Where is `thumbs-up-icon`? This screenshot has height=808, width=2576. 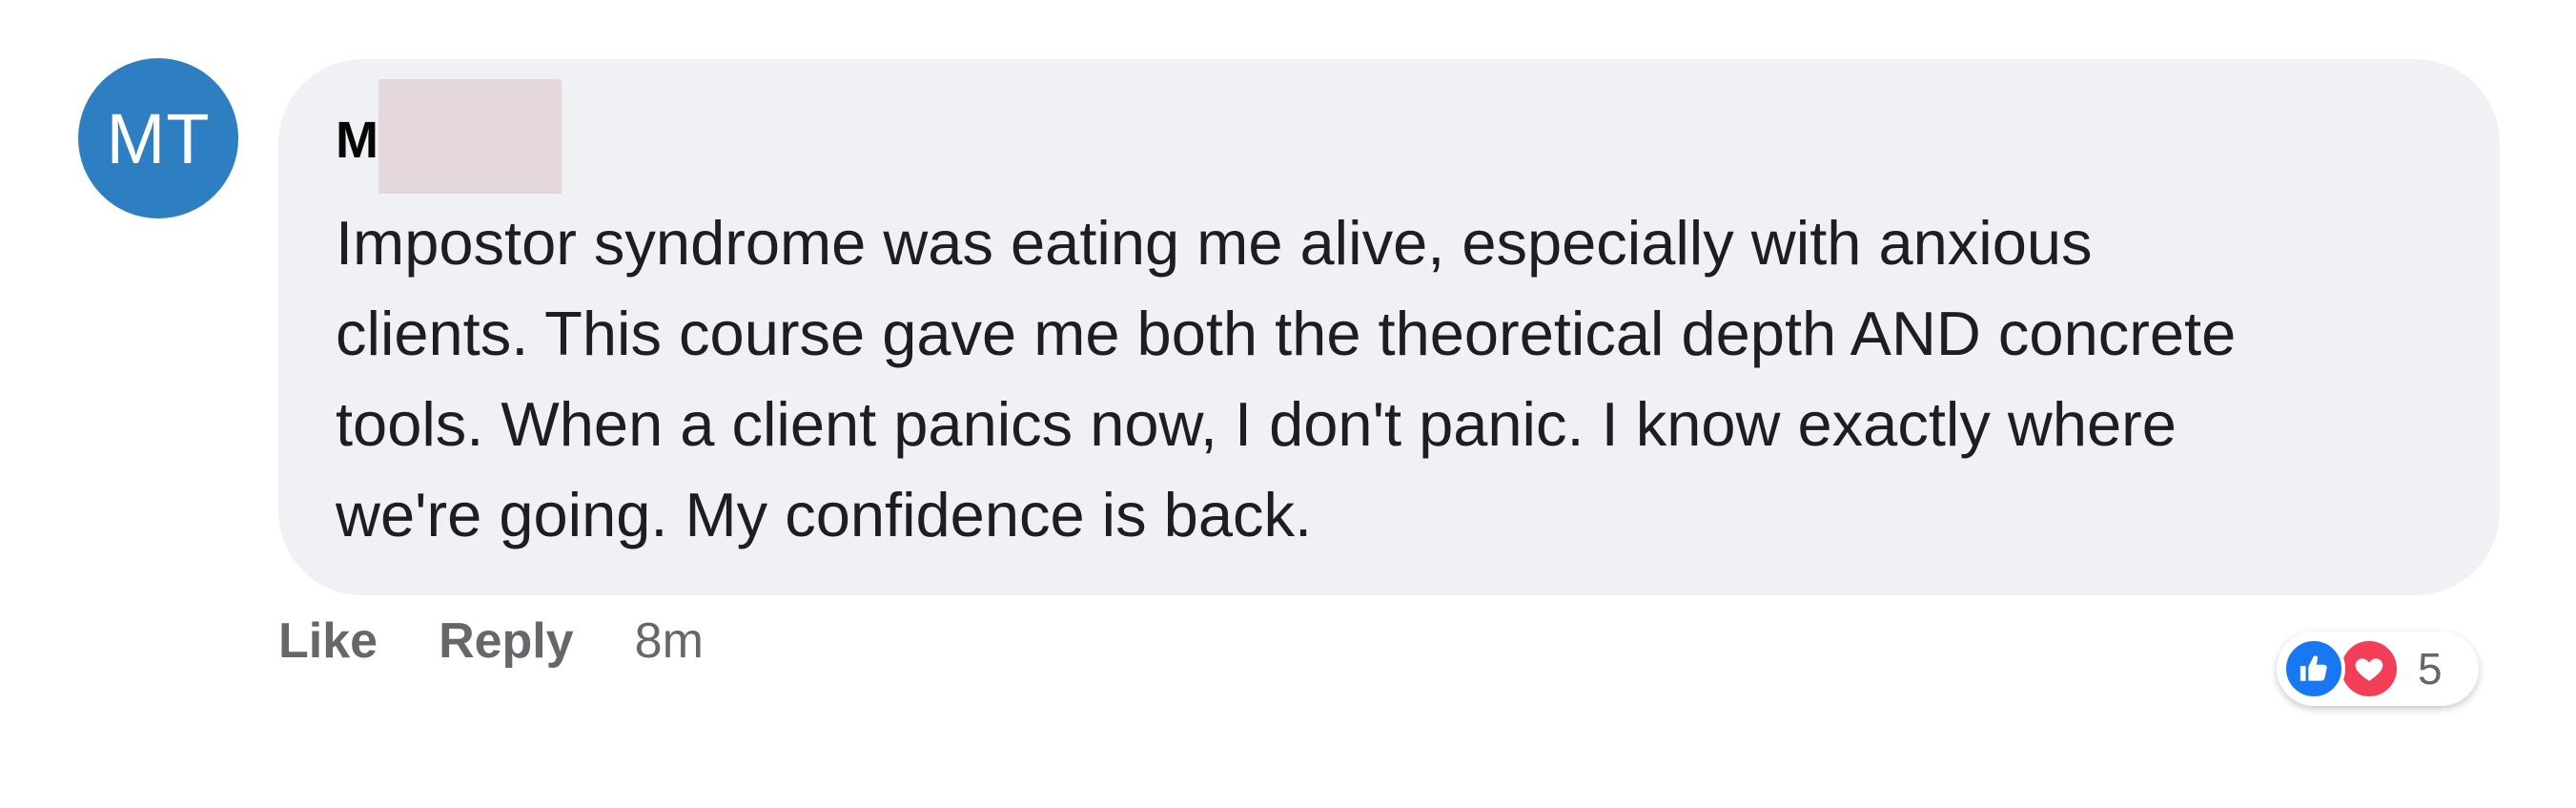 thumbs-up-icon is located at coordinates (2314, 668).